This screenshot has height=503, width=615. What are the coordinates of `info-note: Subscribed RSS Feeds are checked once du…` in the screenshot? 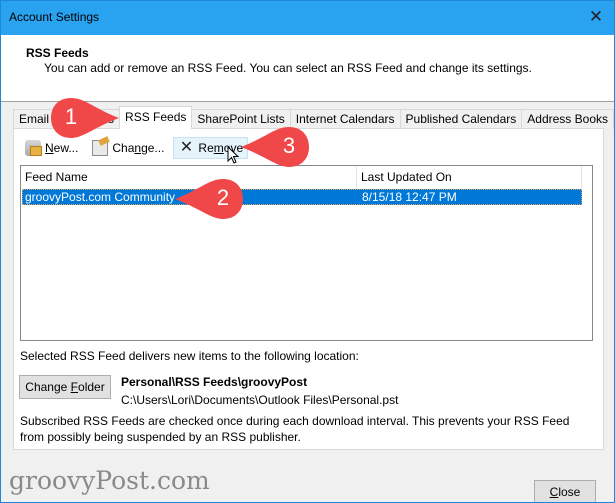 It's located at (295, 429).